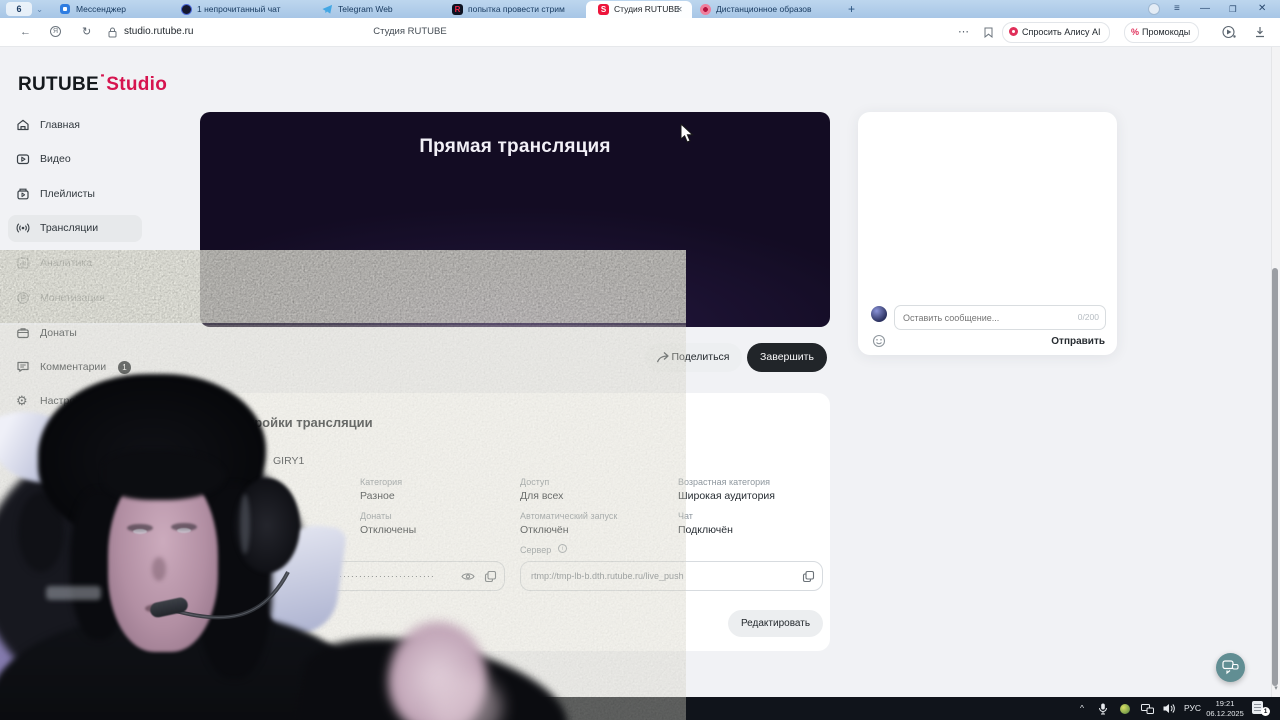 Image resolution: width=1280 pixels, height=720 pixels. Describe the element at coordinates (289, 461) in the screenshot. I see `stream-title-text: GIRY1` at that location.